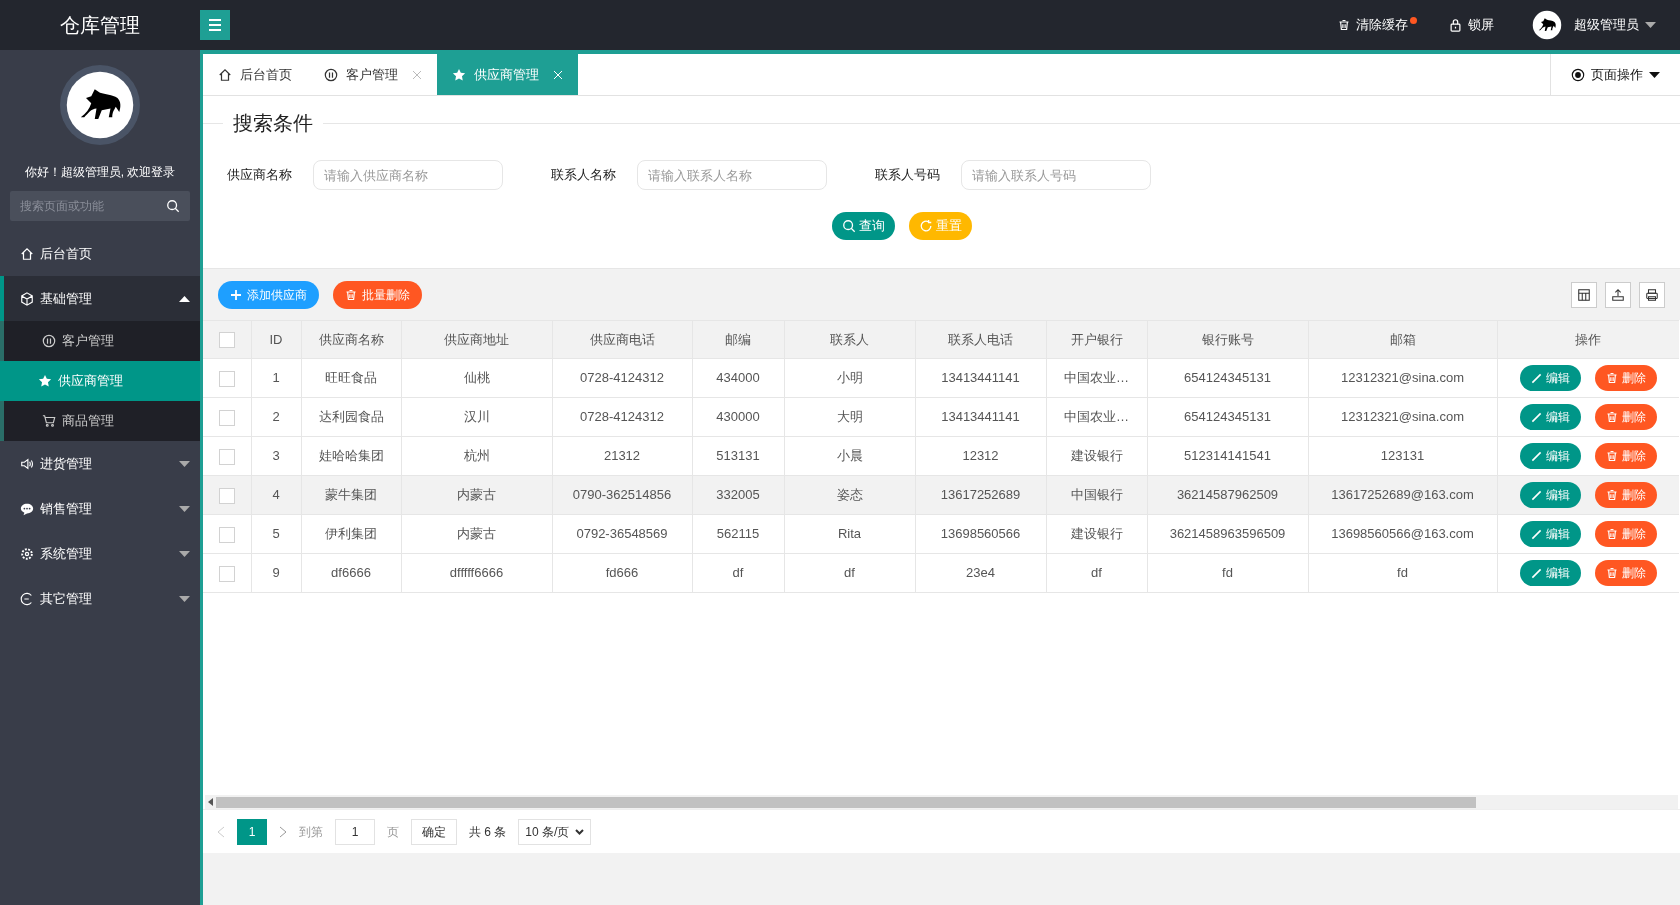 The height and width of the screenshot is (905, 1680). I want to click on table-cell: 大明, so click(849, 417).